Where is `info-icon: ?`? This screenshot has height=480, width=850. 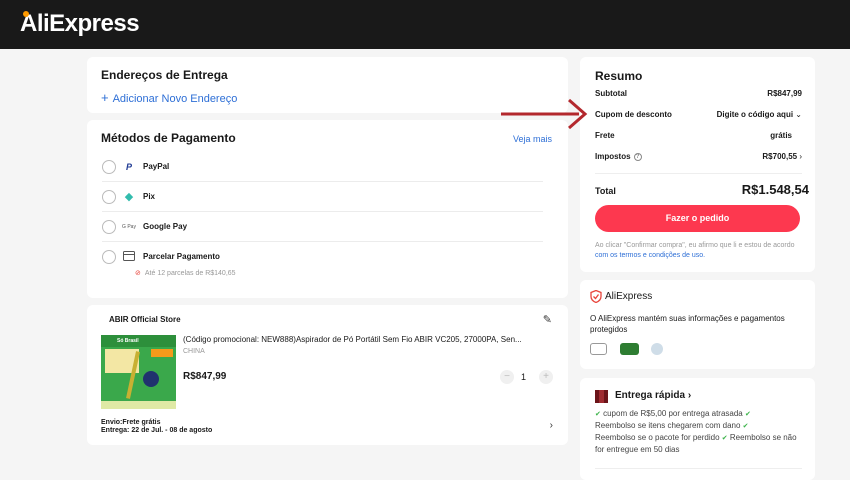
info-icon: ? is located at coordinates (637, 156).